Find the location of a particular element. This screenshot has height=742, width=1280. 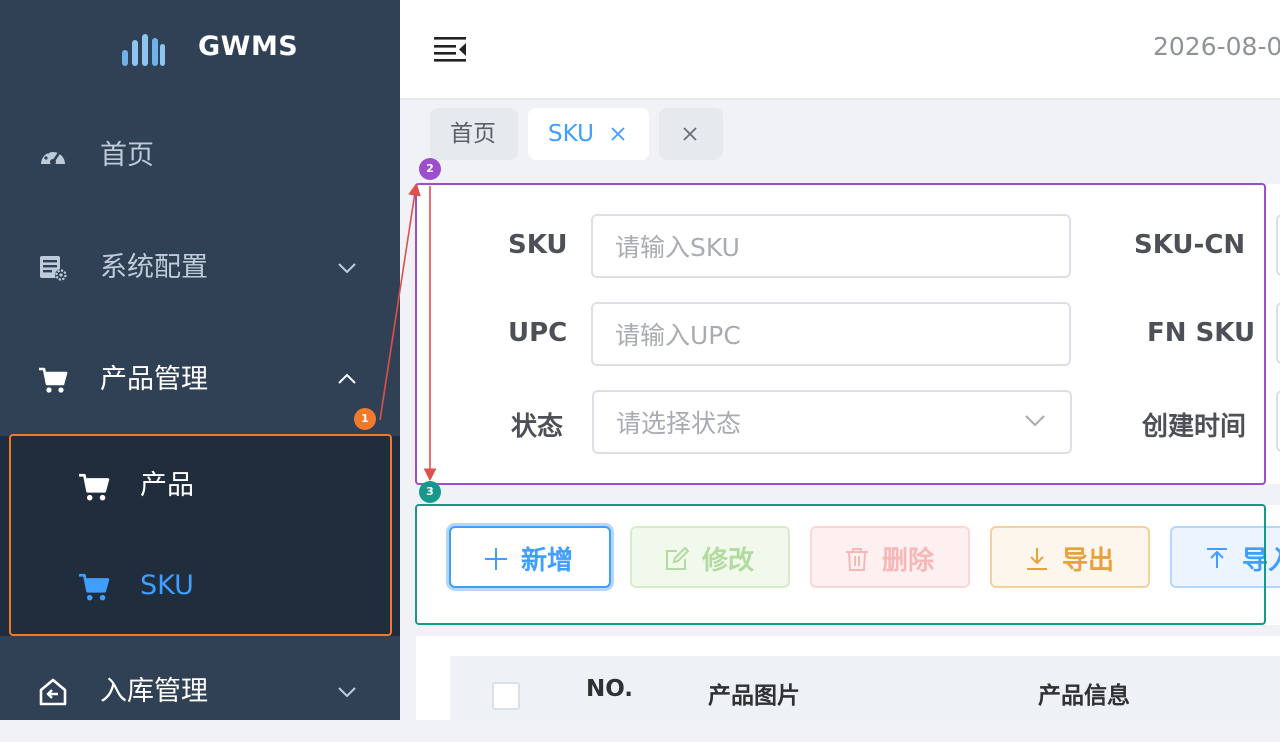

sidebar-item-inbound: 入库管理 is located at coordinates (200, 692).